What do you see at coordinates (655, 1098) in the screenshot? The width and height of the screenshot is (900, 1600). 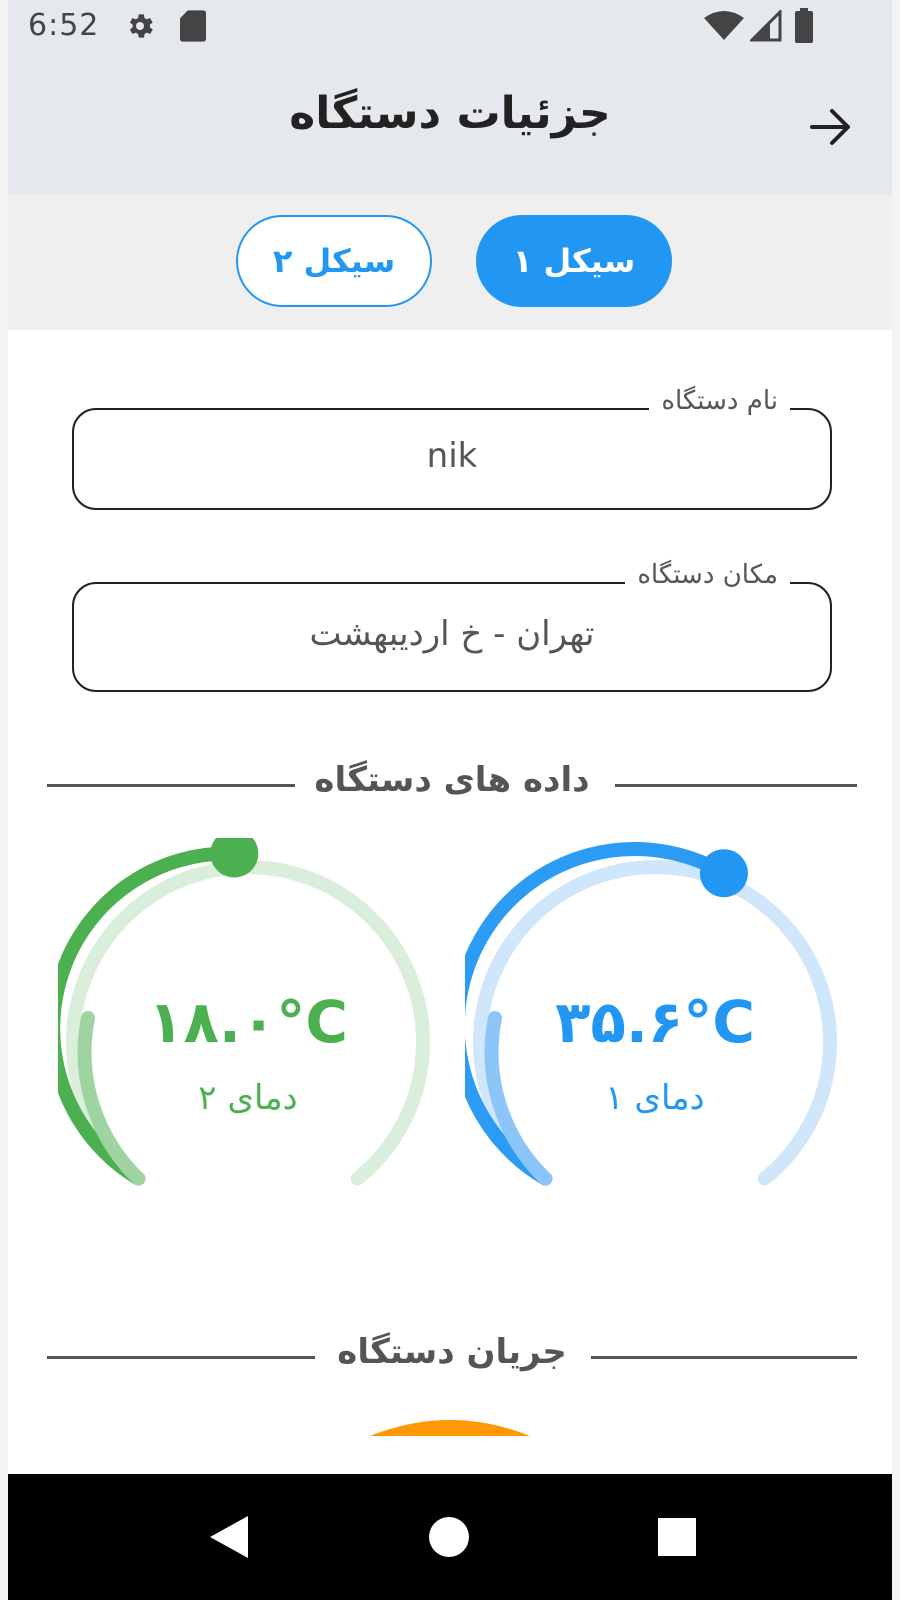 I see `temp1-label: دمای ۱` at bounding box center [655, 1098].